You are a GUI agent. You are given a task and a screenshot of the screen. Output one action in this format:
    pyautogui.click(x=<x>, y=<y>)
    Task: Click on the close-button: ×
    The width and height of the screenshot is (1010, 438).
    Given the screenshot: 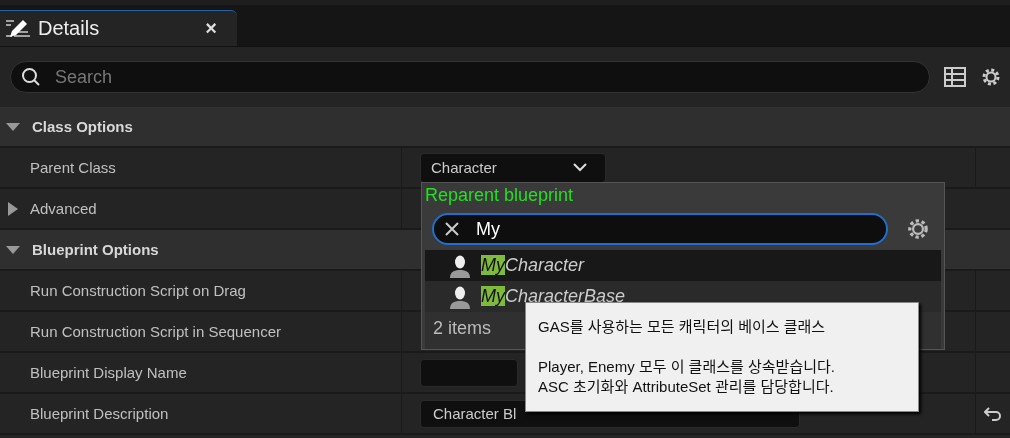 What is the action you would take?
    pyautogui.click(x=211, y=28)
    